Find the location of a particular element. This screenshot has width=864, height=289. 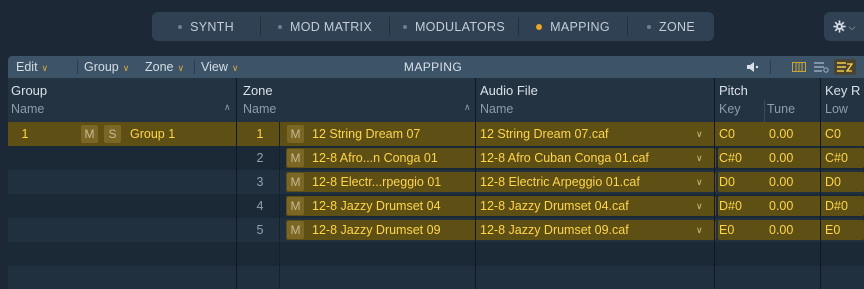

pitch-key: D#0 is located at coordinates (739, 206).